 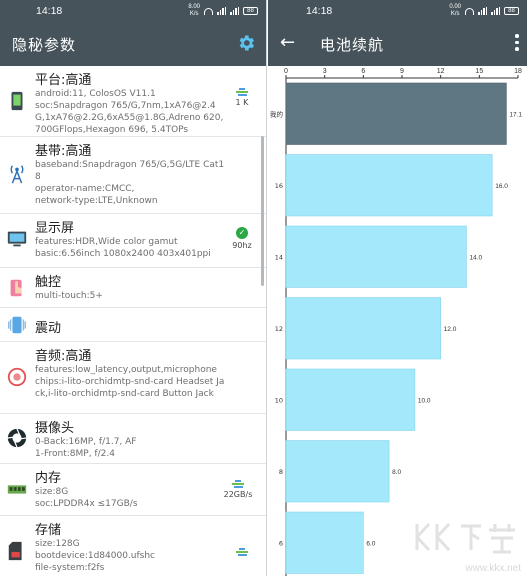 I want to click on value-label-0: 17.1, so click(x=515, y=114).